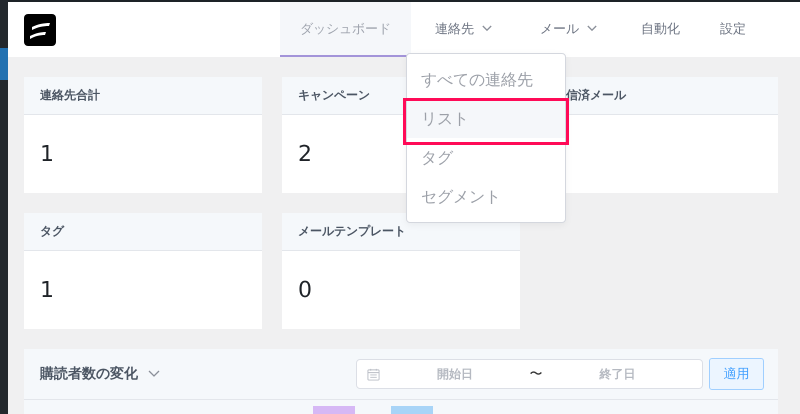 This screenshot has height=414, width=800. Describe the element at coordinates (334, 95) in the screenshot. I see `card-title: キャンペーン` at that location.